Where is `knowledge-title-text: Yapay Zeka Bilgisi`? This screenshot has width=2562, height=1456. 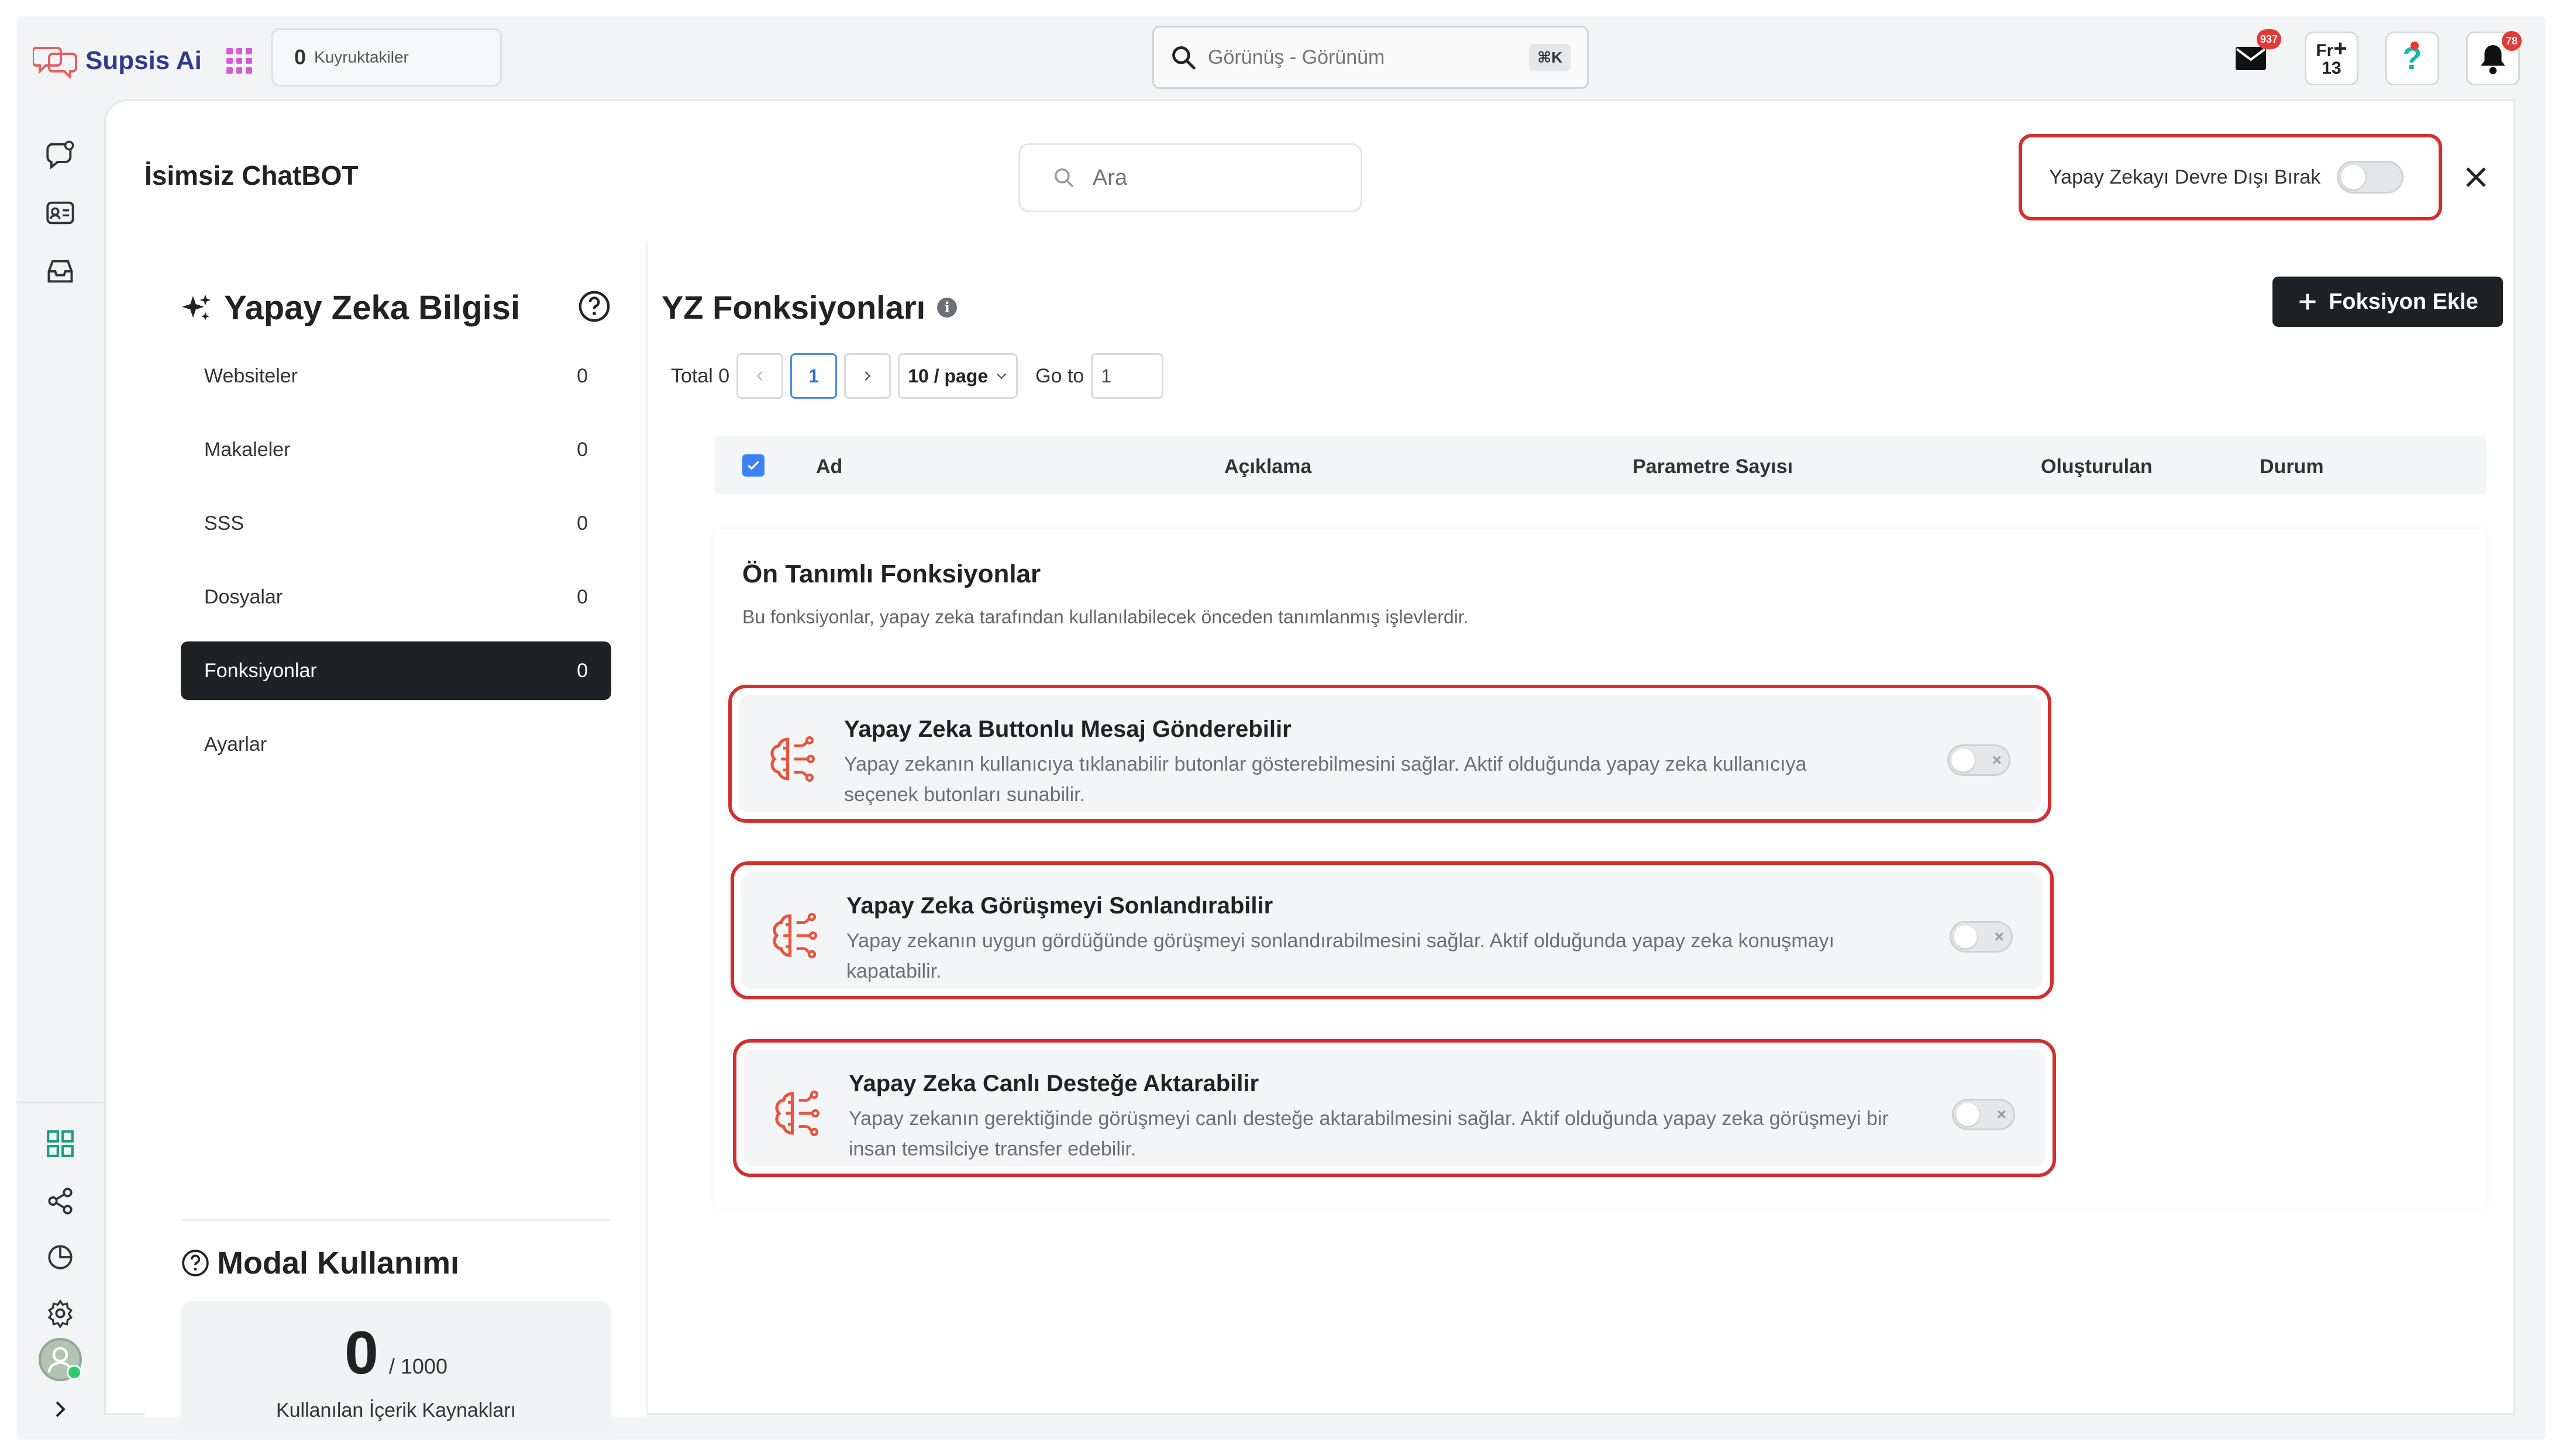
knowledge-title-text: Yapay Zeka Bilgisi is located at coordinates (372, 308).